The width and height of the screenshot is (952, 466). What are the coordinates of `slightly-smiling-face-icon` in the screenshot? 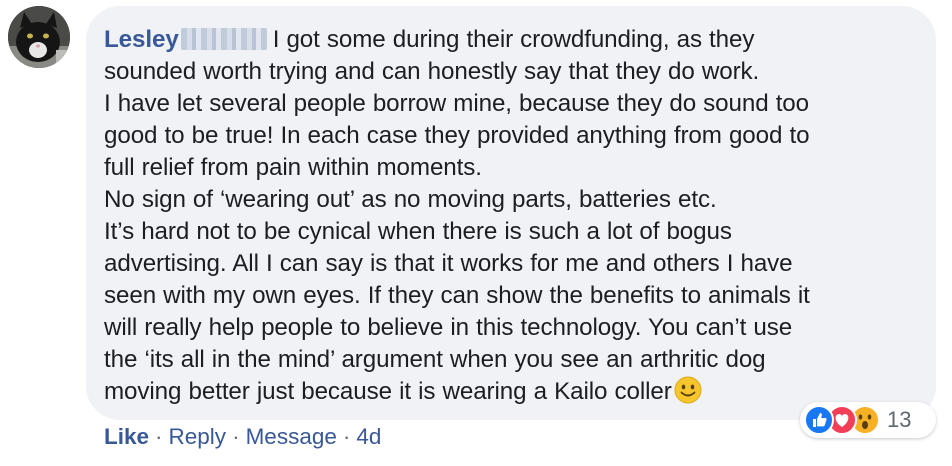 It's located at (688, 390).